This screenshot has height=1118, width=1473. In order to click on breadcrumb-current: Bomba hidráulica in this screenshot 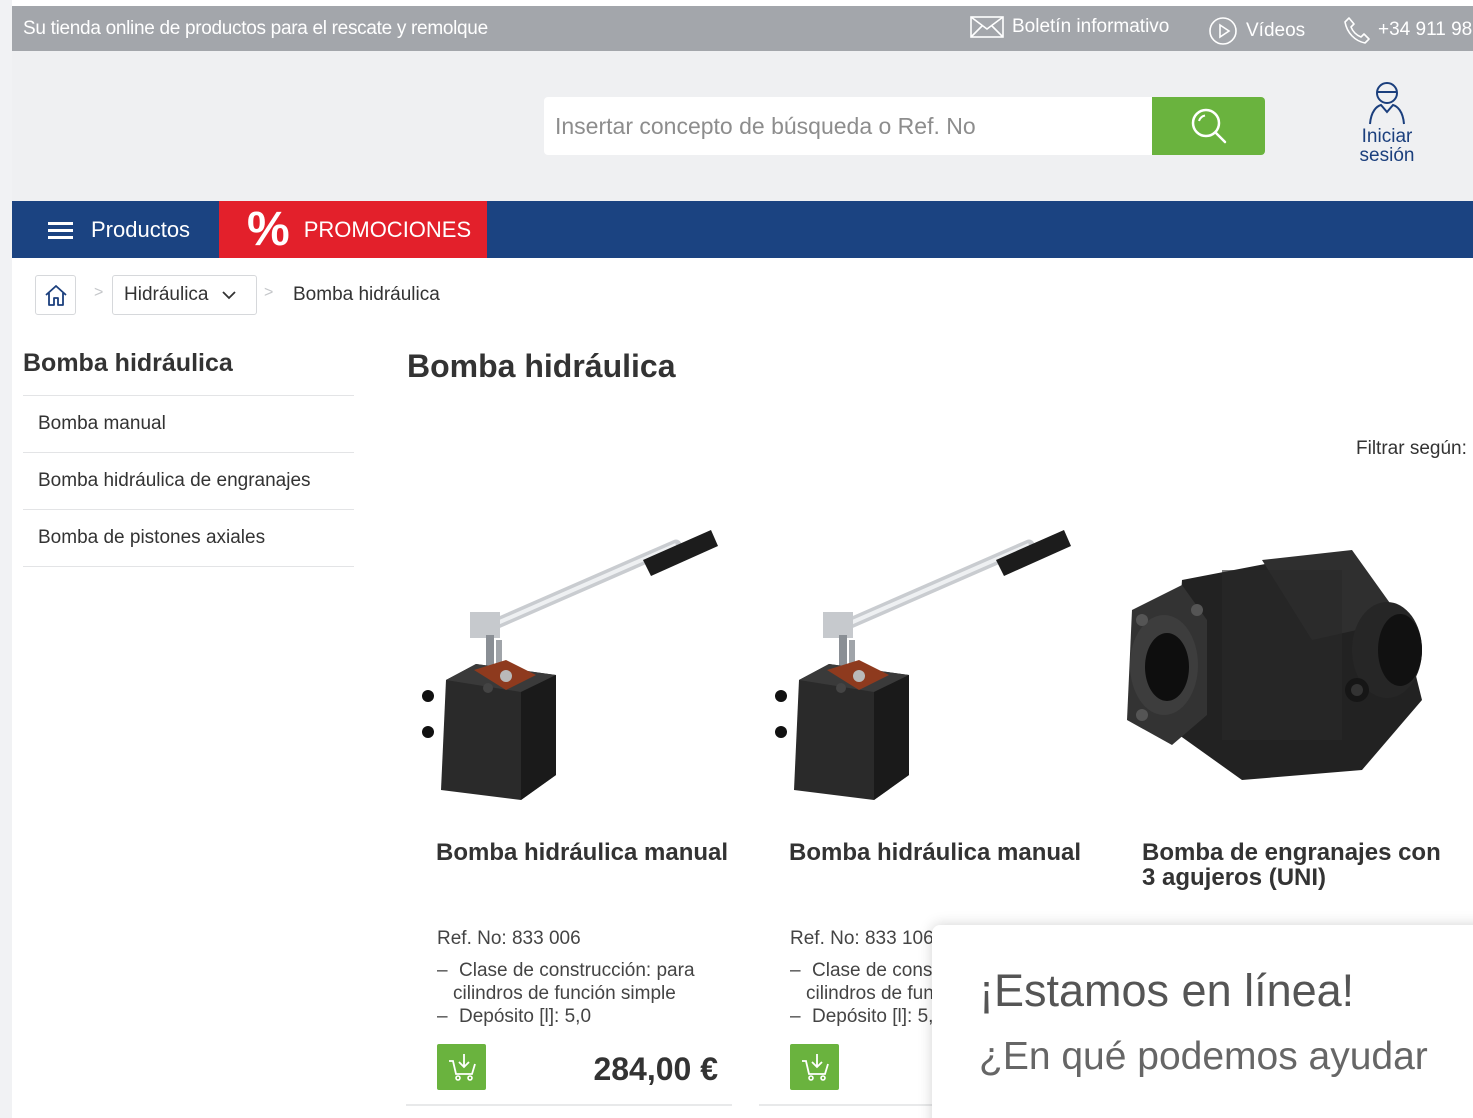, I will do `click(366, 294)`.